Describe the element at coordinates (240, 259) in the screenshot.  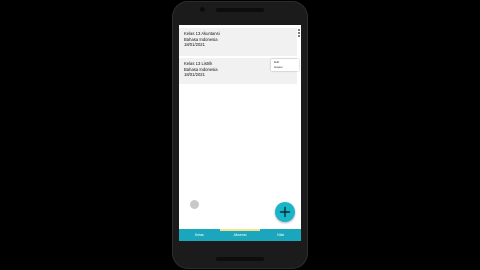
I see `bottom-speaker` at that location.